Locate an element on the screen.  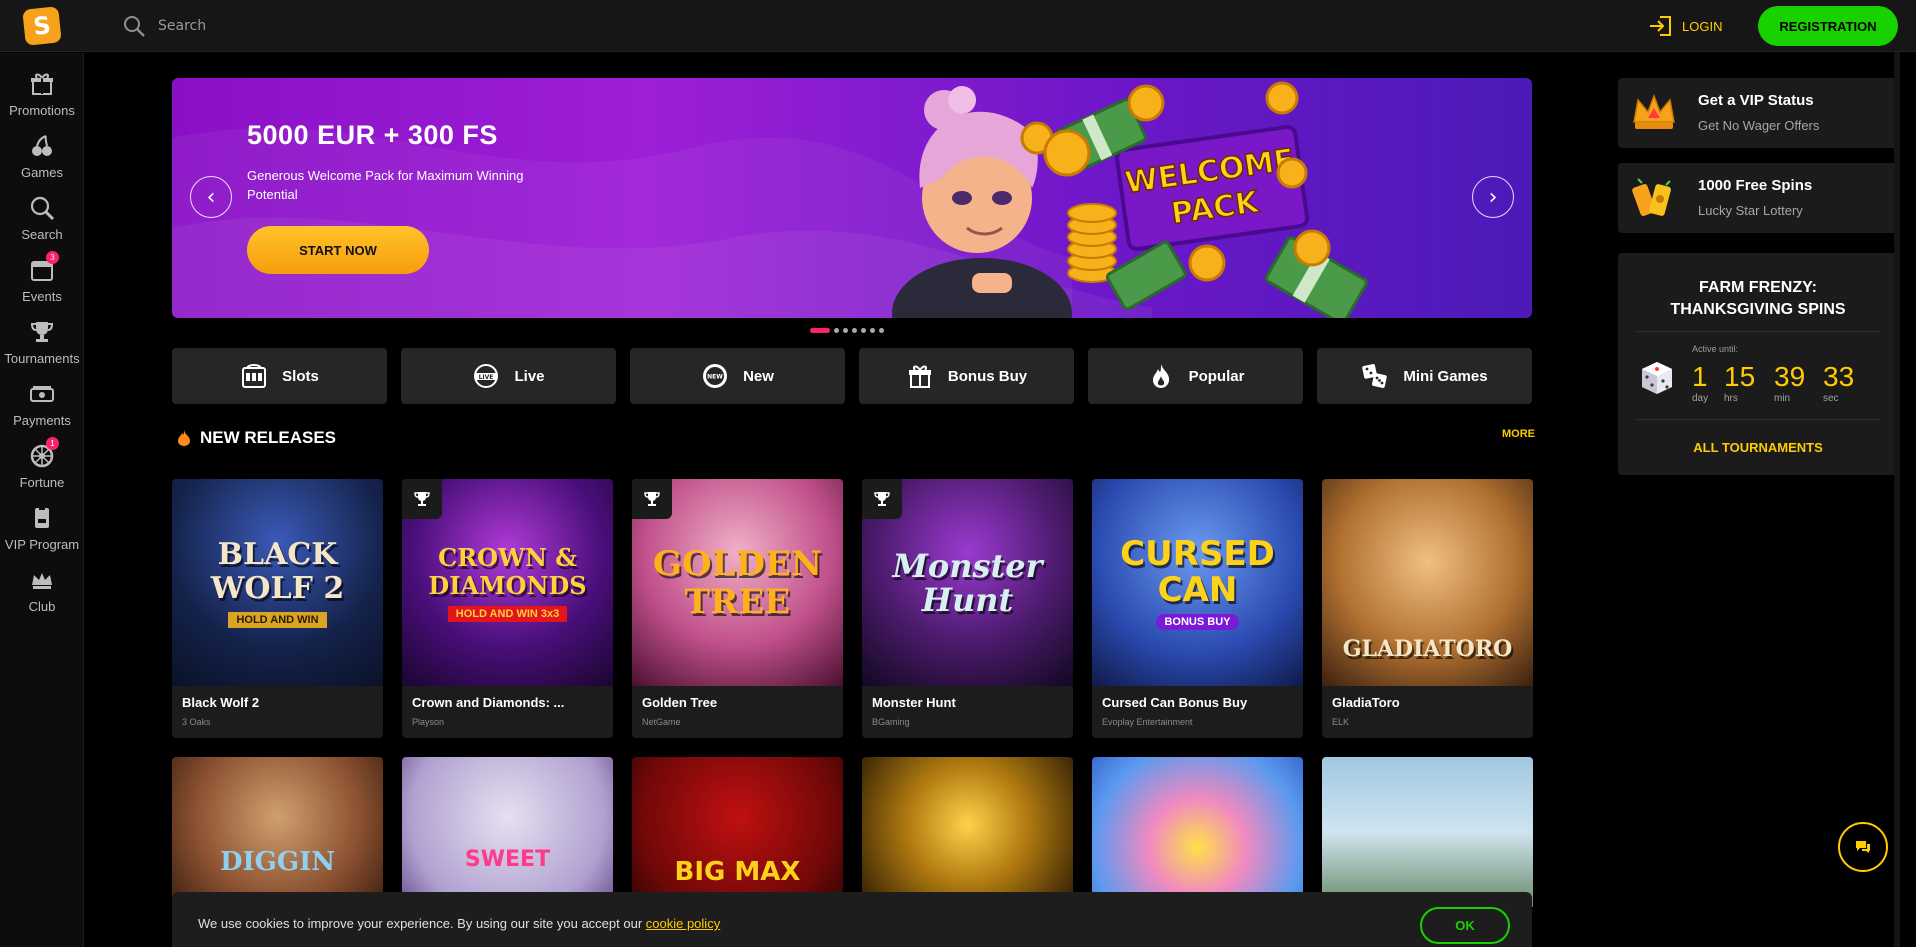
scrollbar is located at coordinates (1897, 499).